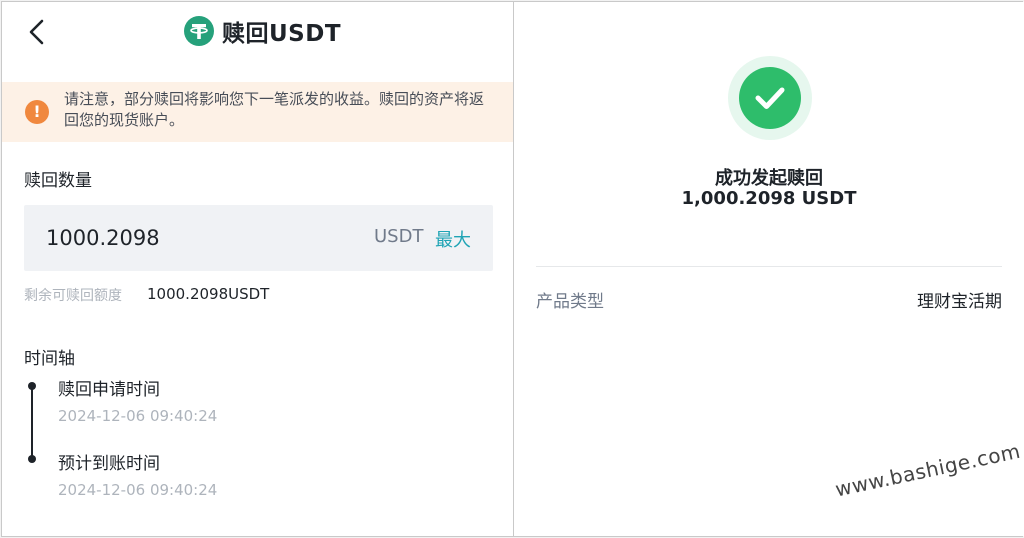 This screenshot has width=1024, height=538. Describe the element at coordinates (453, 239) in the screenshot. I see `max-button: 最大` at that location.